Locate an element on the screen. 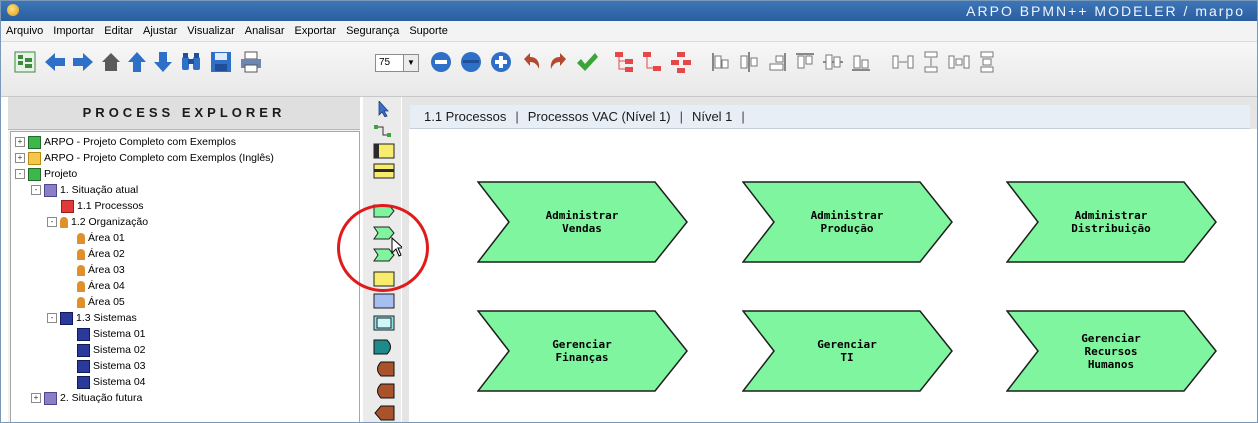 This screenshot has height=423, width=1258. menu-arquivo: Arquivo is located at coordinates (24, 29).